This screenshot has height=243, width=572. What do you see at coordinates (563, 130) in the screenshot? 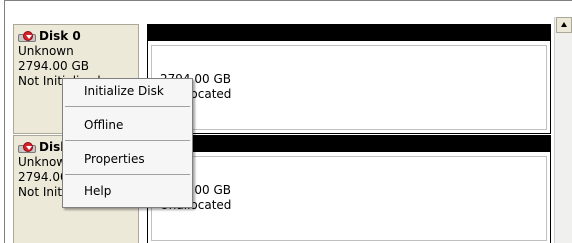
I see `vertical-scrollbar` at bounding box center [563, 130].